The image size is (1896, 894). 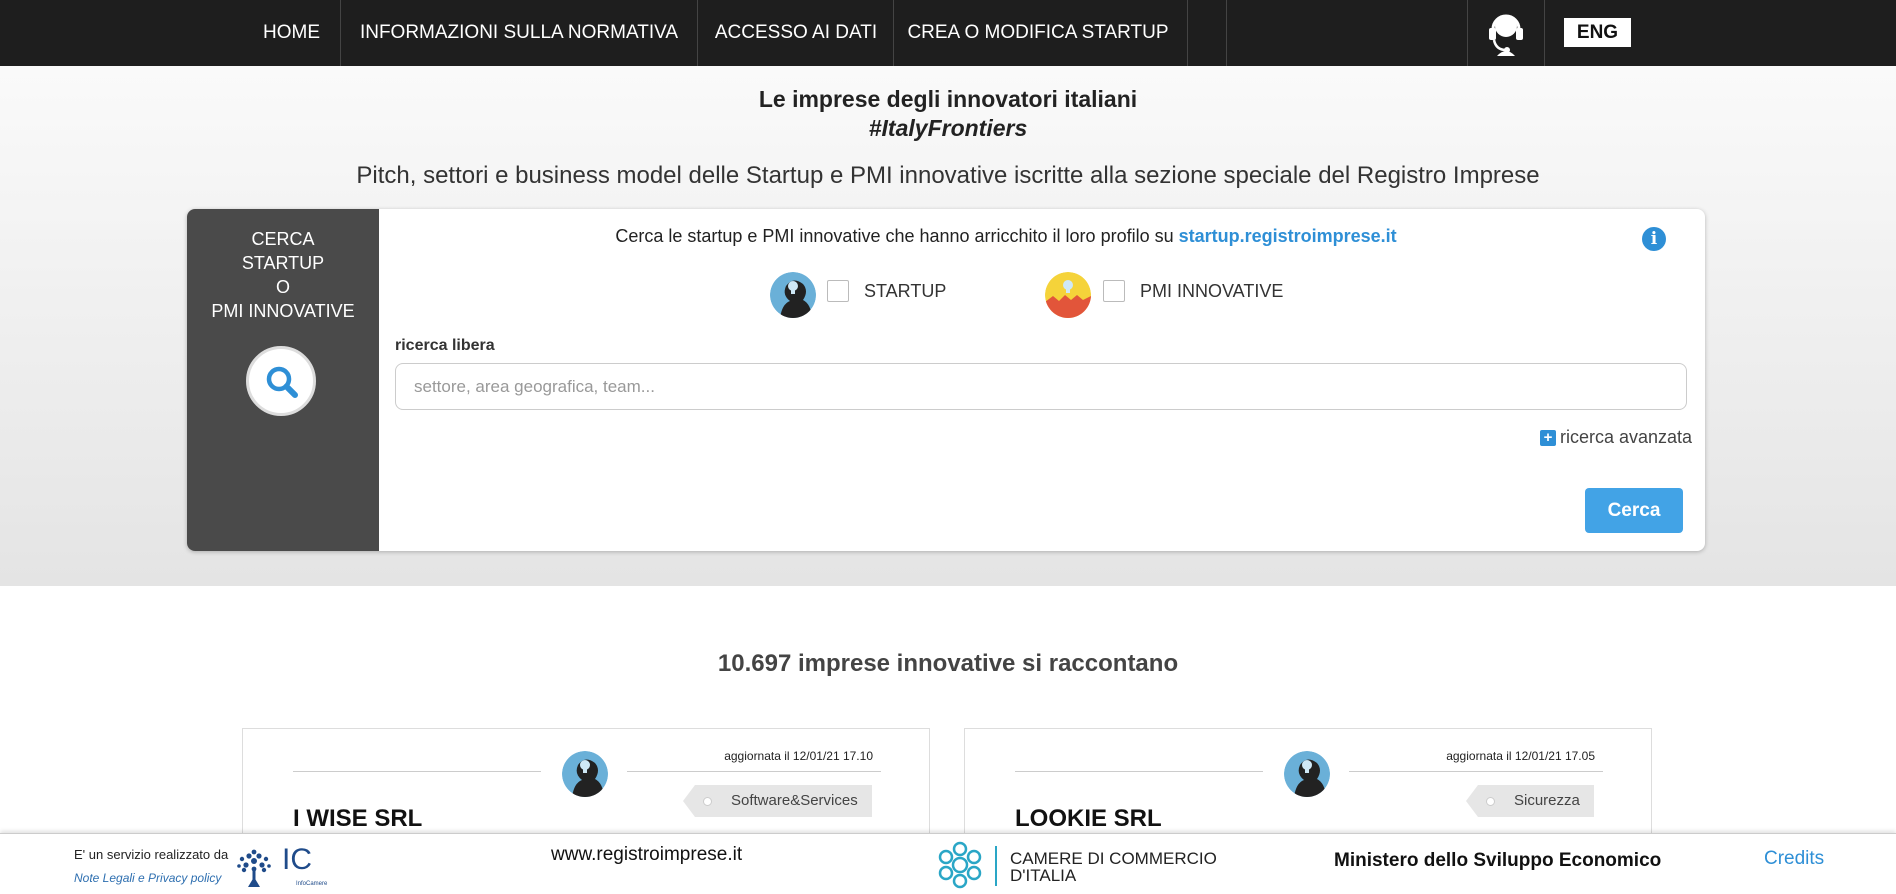 What do you see at coordinates (1038, 33) in the screenshot?
I see `nav-crea-startup: CREA O MODIFICA STARTUP` at bounding box center [1038, 33].